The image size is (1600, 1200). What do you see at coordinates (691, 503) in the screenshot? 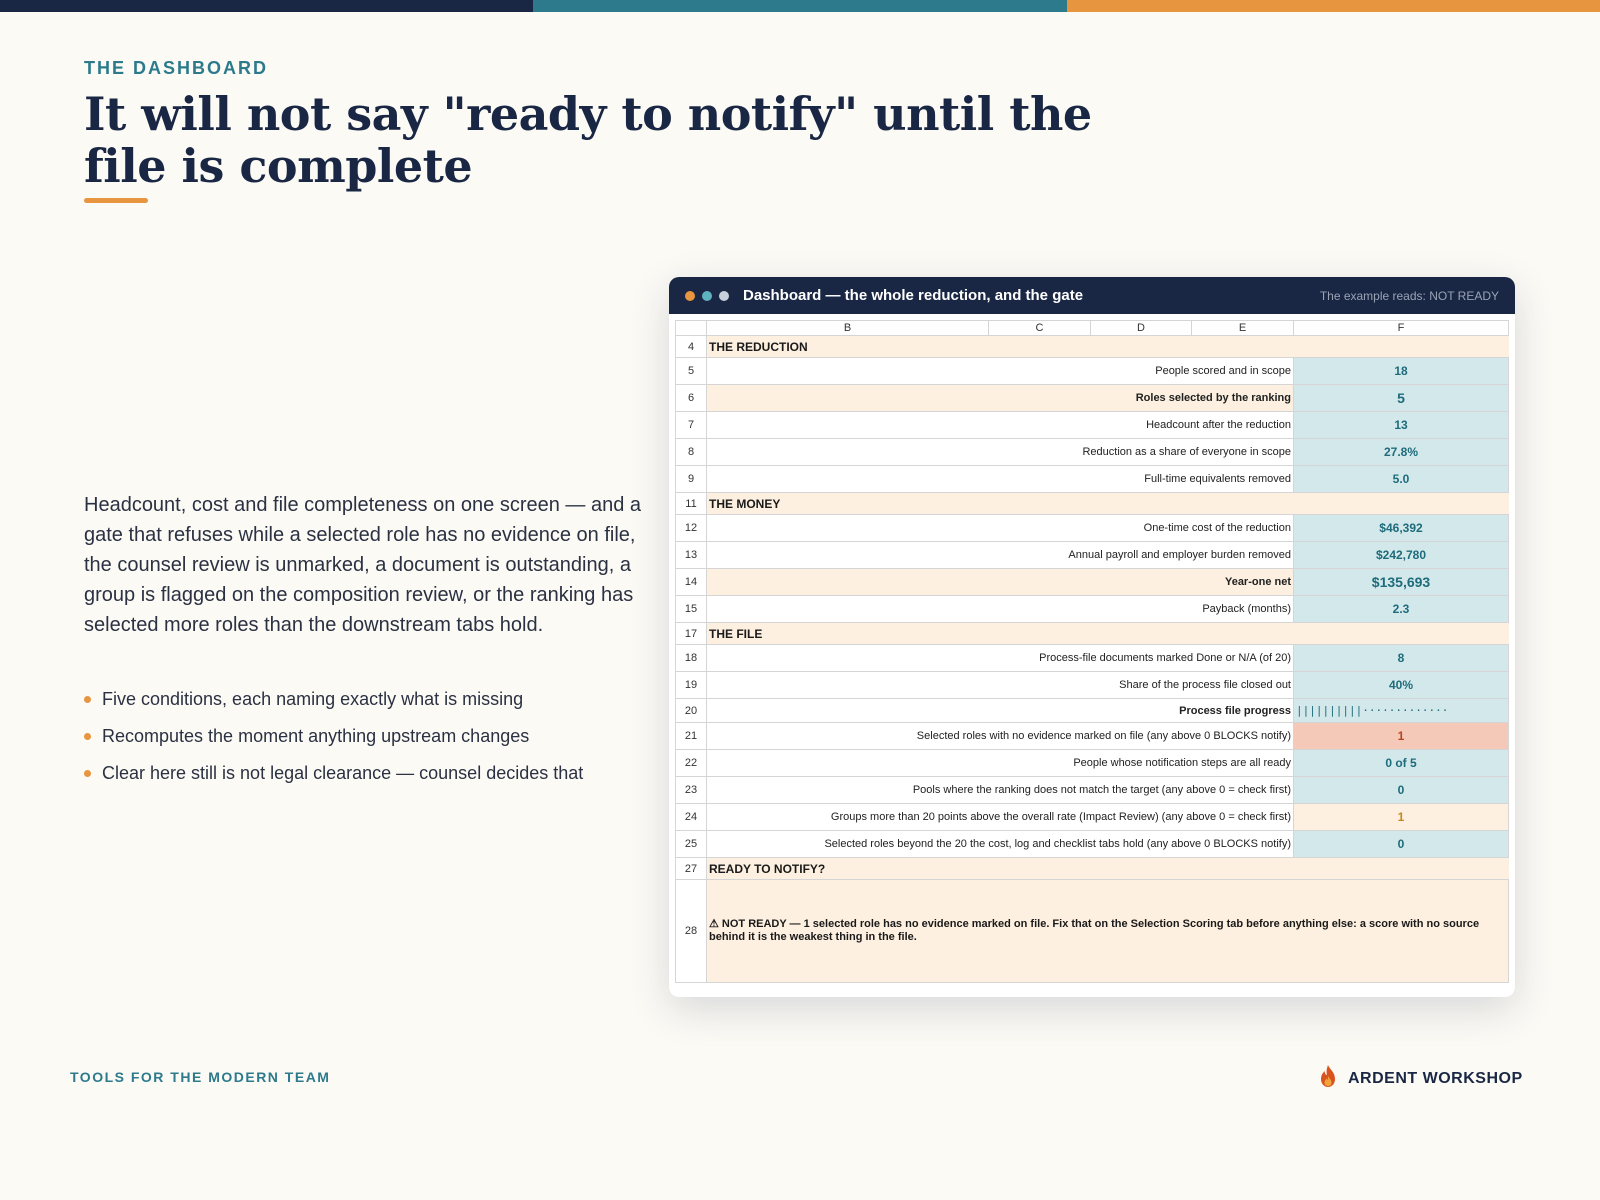
I see `row-number: 11` at bounding box center [691, 503].